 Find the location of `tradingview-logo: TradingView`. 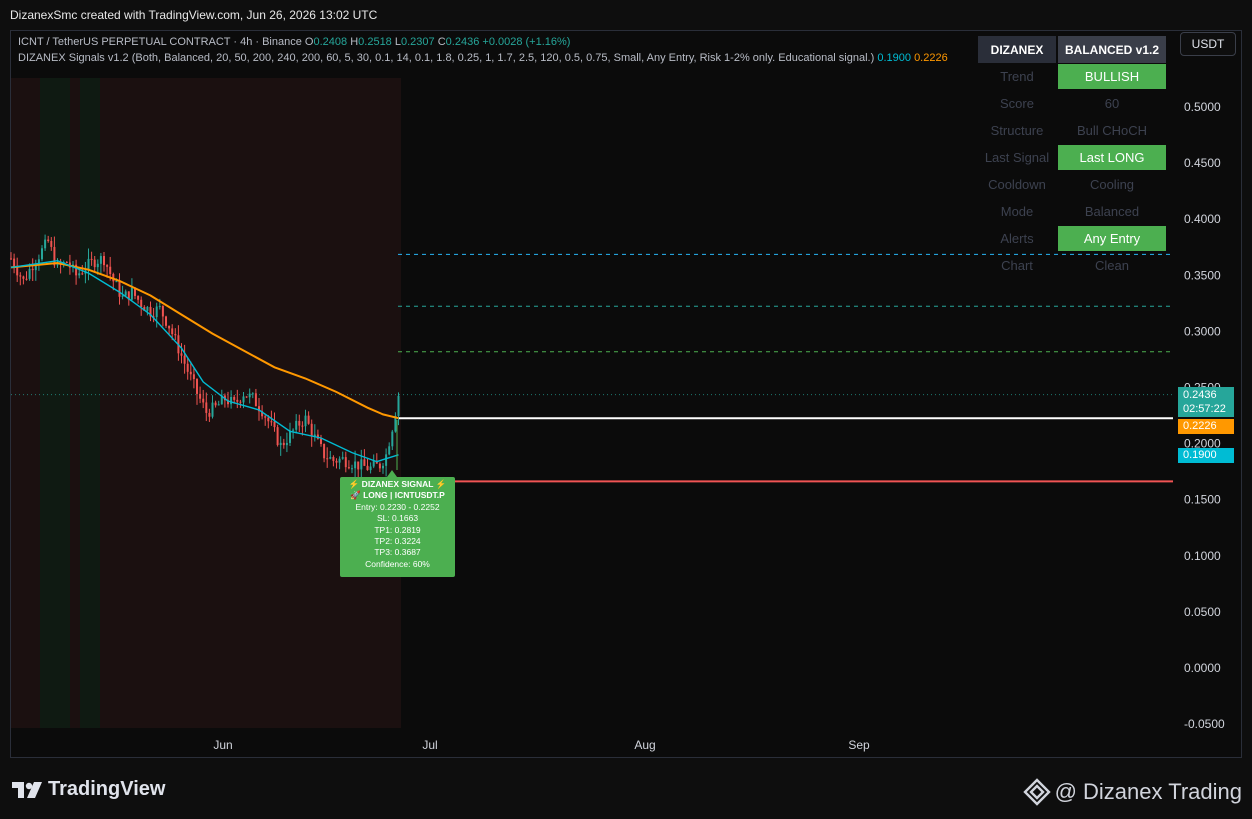

tradingview-logo: TradingView is located at coordinates (88, 789).